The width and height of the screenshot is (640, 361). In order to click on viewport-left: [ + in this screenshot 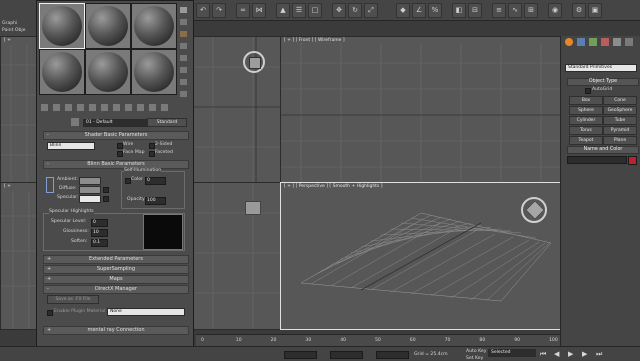, I will do `click(19, 256)`.